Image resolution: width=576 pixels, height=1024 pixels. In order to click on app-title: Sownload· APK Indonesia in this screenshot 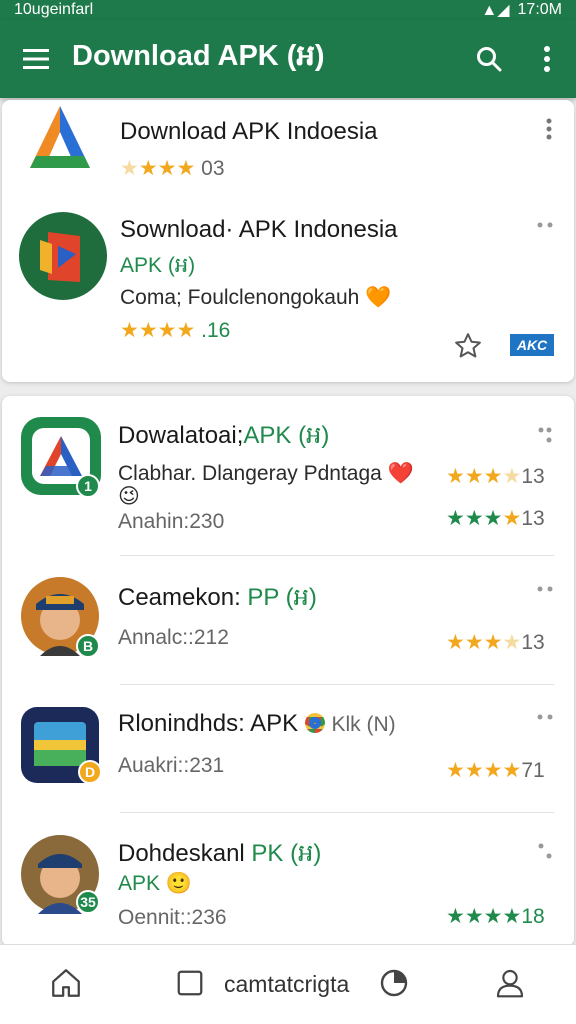, I will do `click(259, 229)`.